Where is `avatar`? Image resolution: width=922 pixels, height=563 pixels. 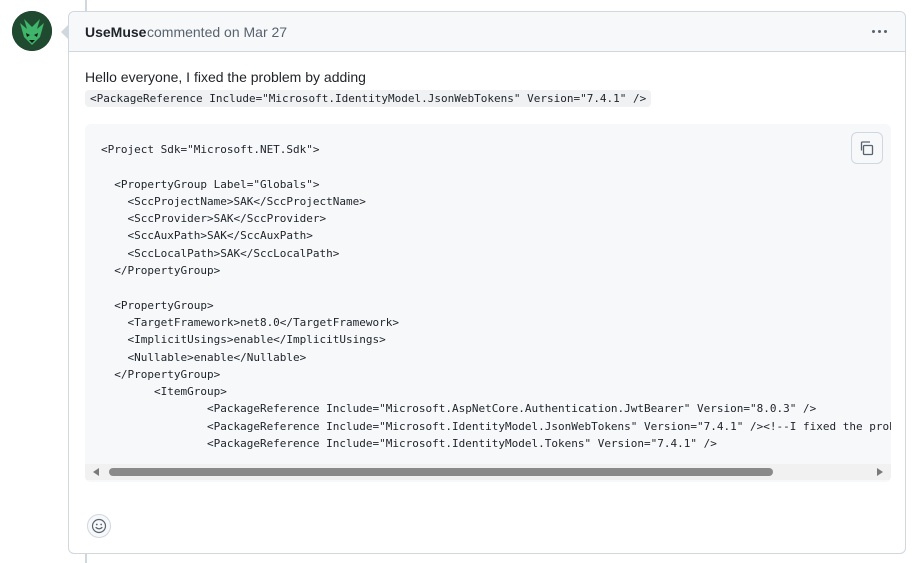 avatar is located at coordinates (32, 31).